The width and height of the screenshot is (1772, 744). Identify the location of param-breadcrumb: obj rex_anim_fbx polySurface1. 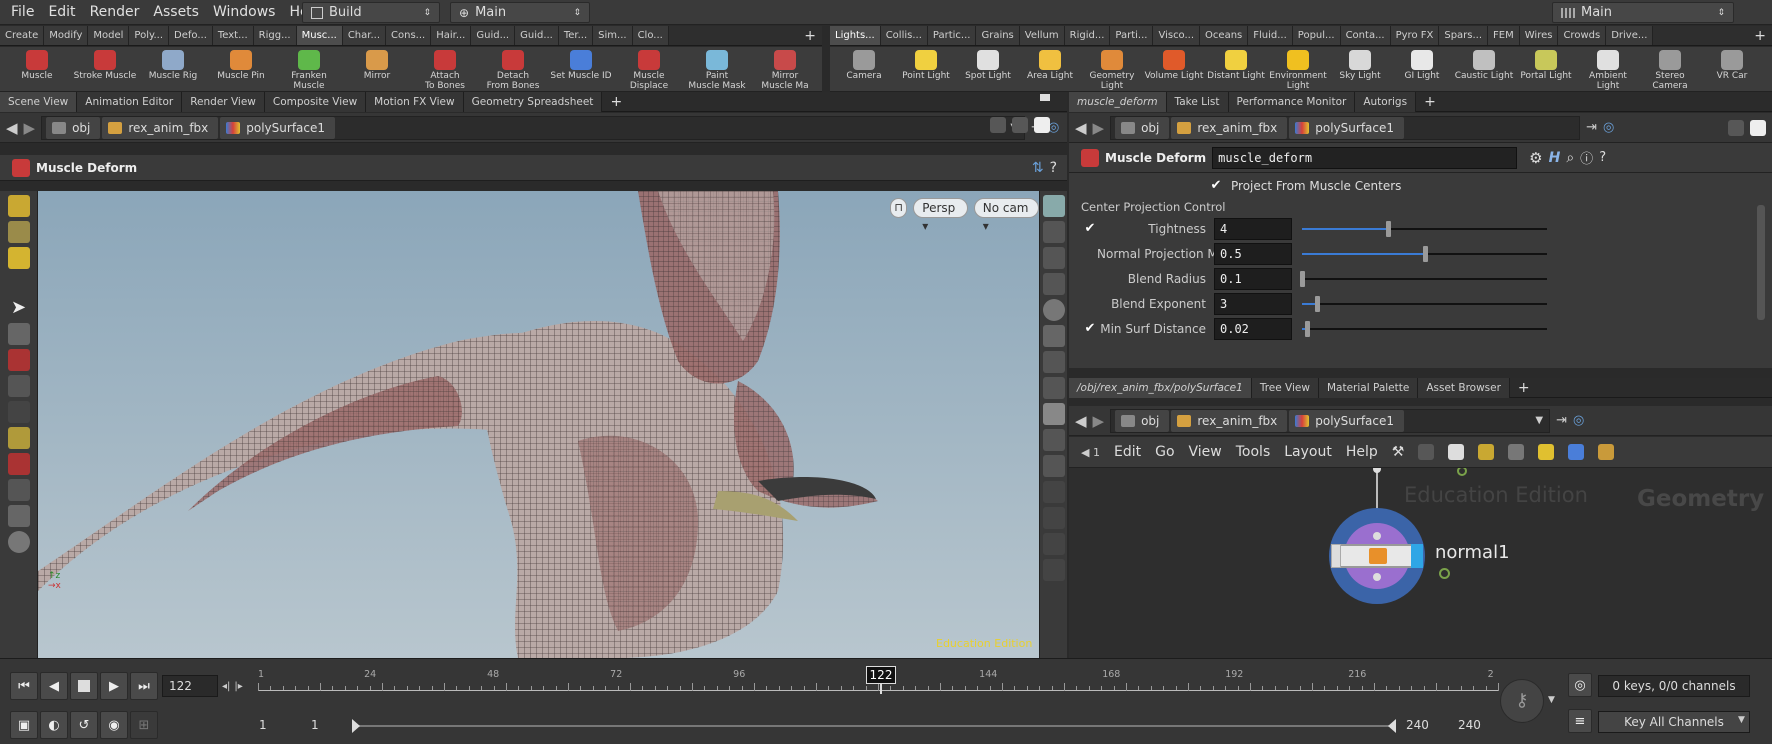
(1345, 127).